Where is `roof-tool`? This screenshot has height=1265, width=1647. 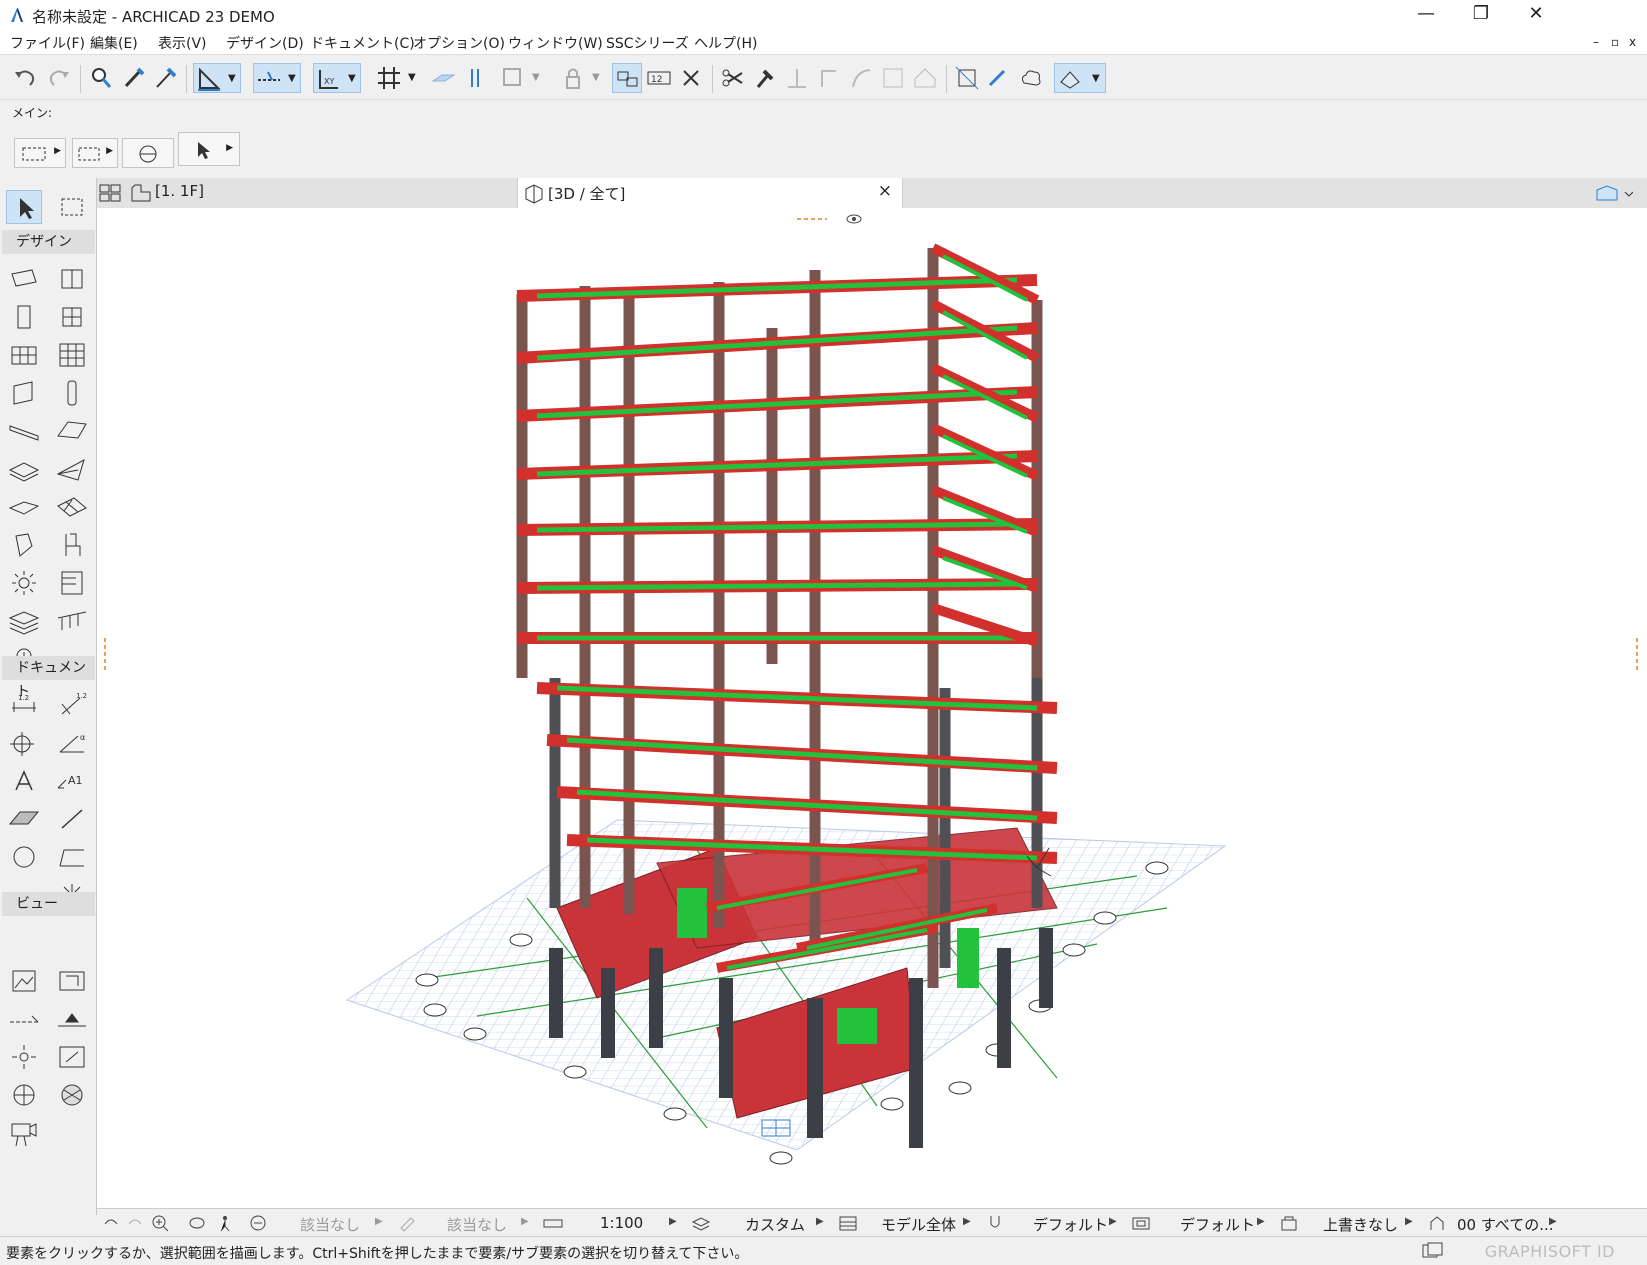 roof-tool is located at coordinates (72, 431).